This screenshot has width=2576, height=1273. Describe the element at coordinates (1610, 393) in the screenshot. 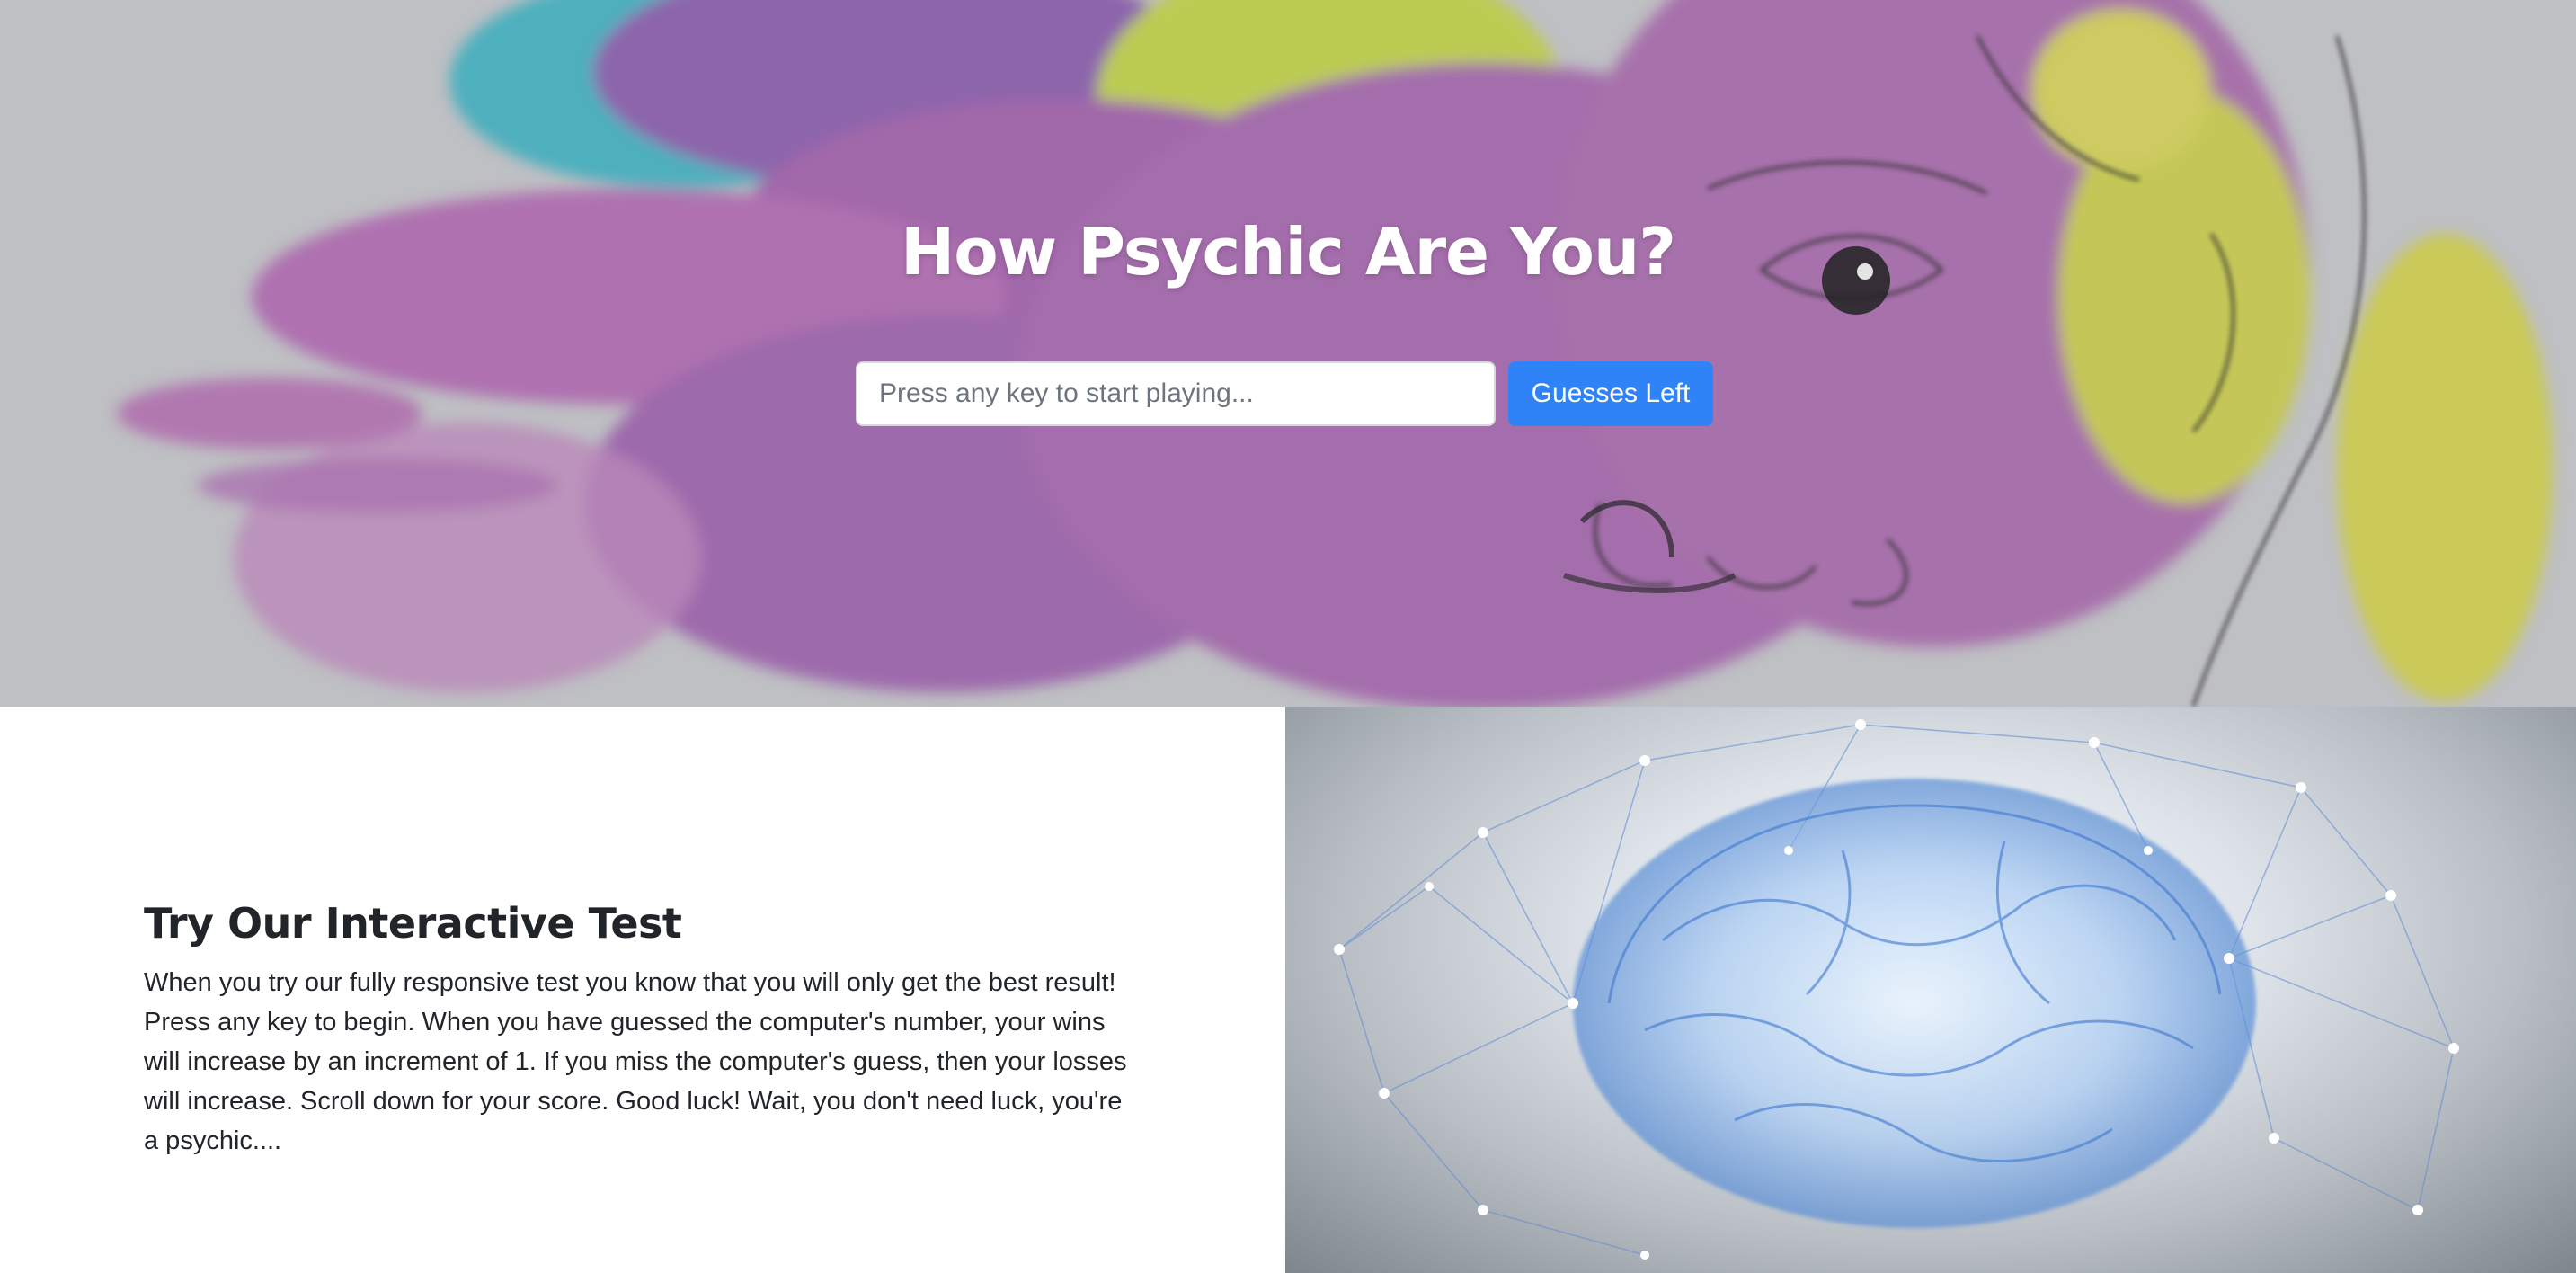

I see `guesses-left-button: Guesses Left` at that location.